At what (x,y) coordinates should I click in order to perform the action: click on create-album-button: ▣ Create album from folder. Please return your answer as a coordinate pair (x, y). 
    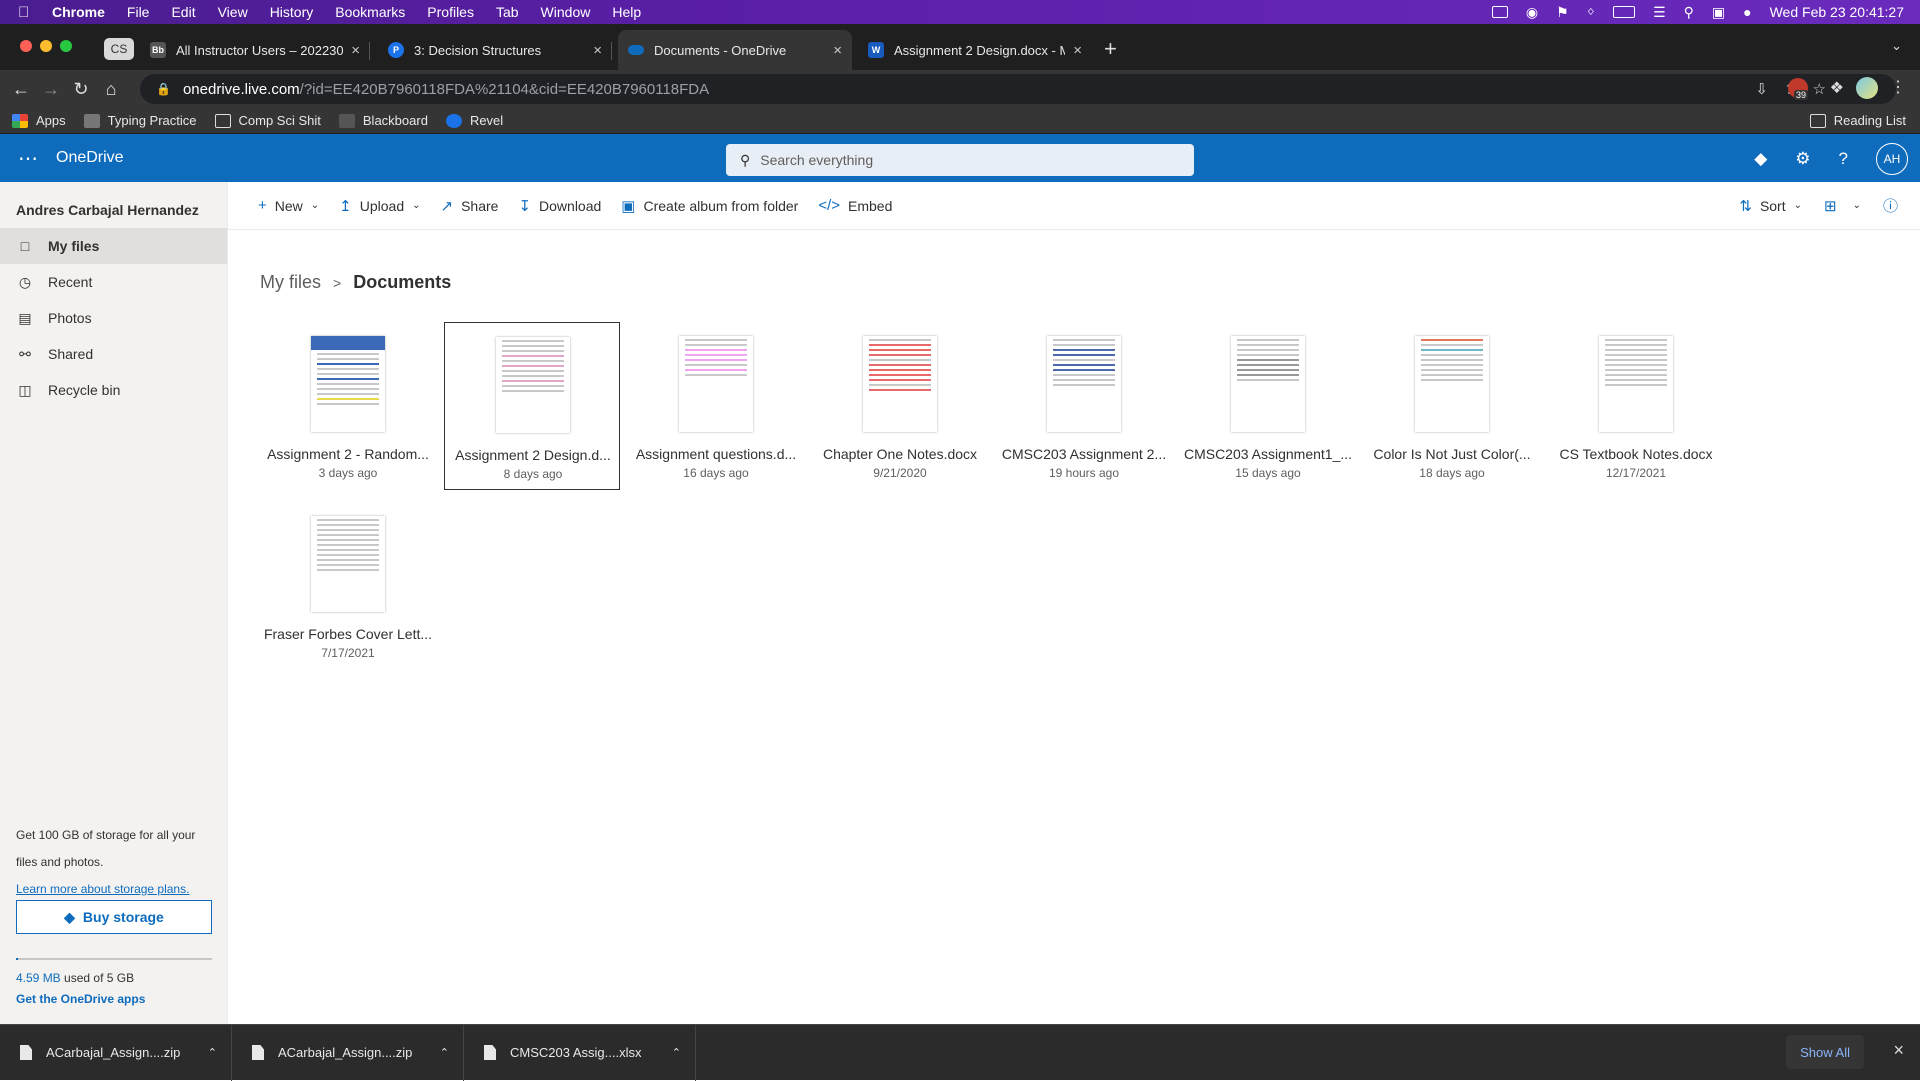
    Looking at the image, I should click on (709, 206).